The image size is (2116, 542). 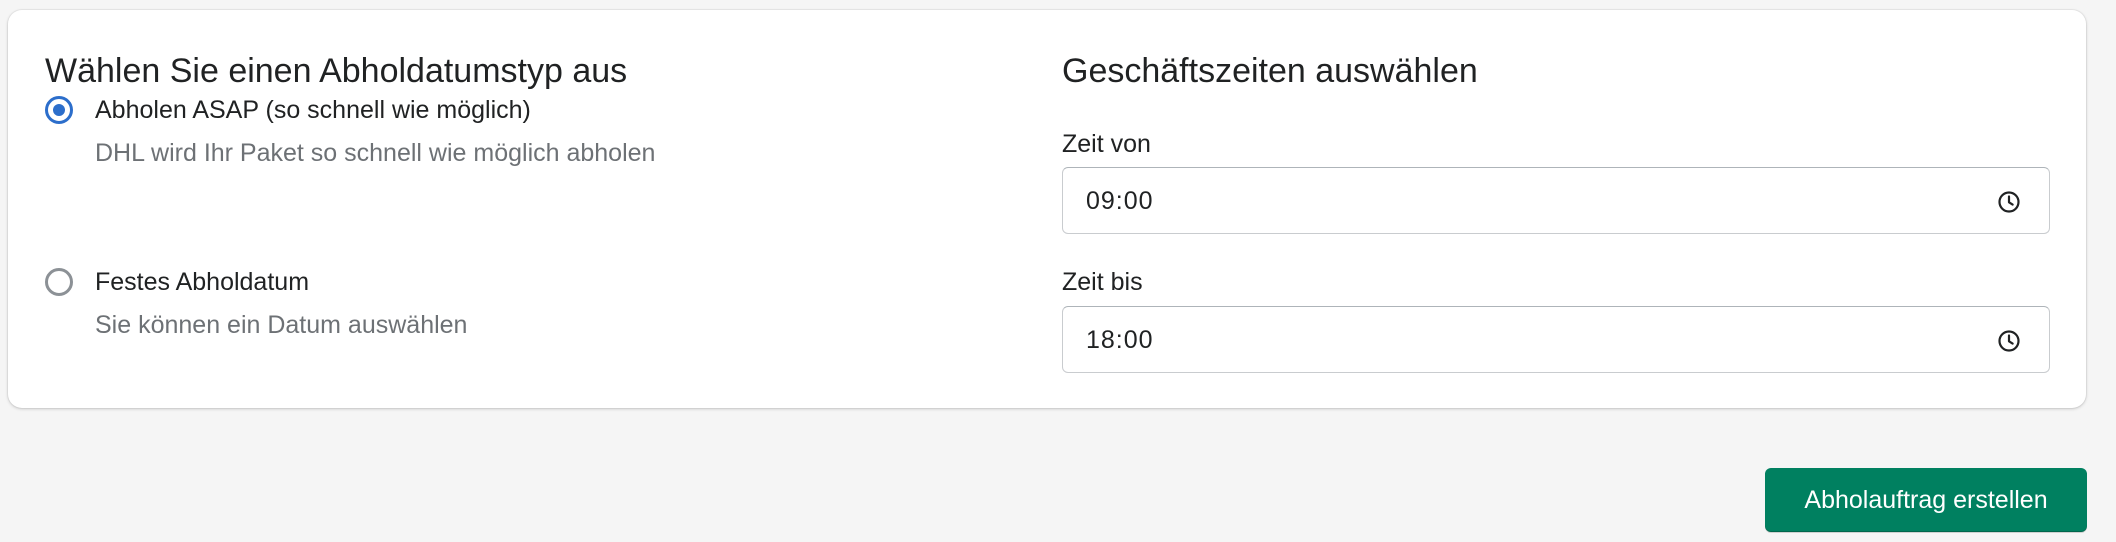 What do you see at coordinates (1926, 500) in the screenshot?
I see `create-pickup-button: Abholauftrag erstellen` at bounding box center [1926, 500].